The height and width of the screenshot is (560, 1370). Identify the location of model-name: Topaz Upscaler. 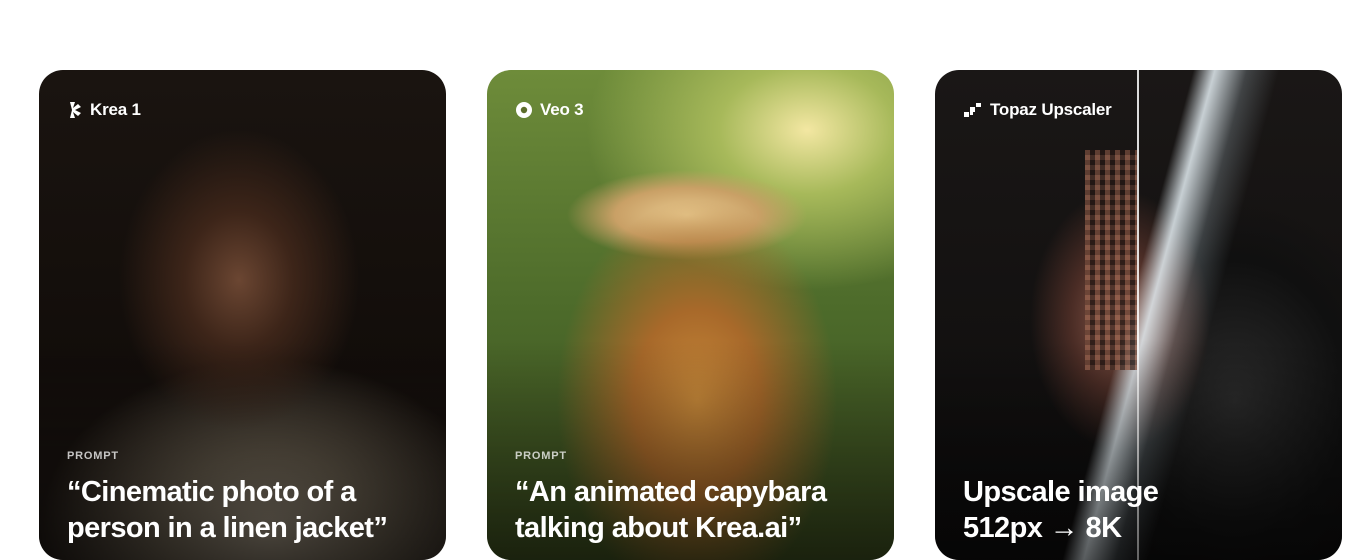
(1051, 109).